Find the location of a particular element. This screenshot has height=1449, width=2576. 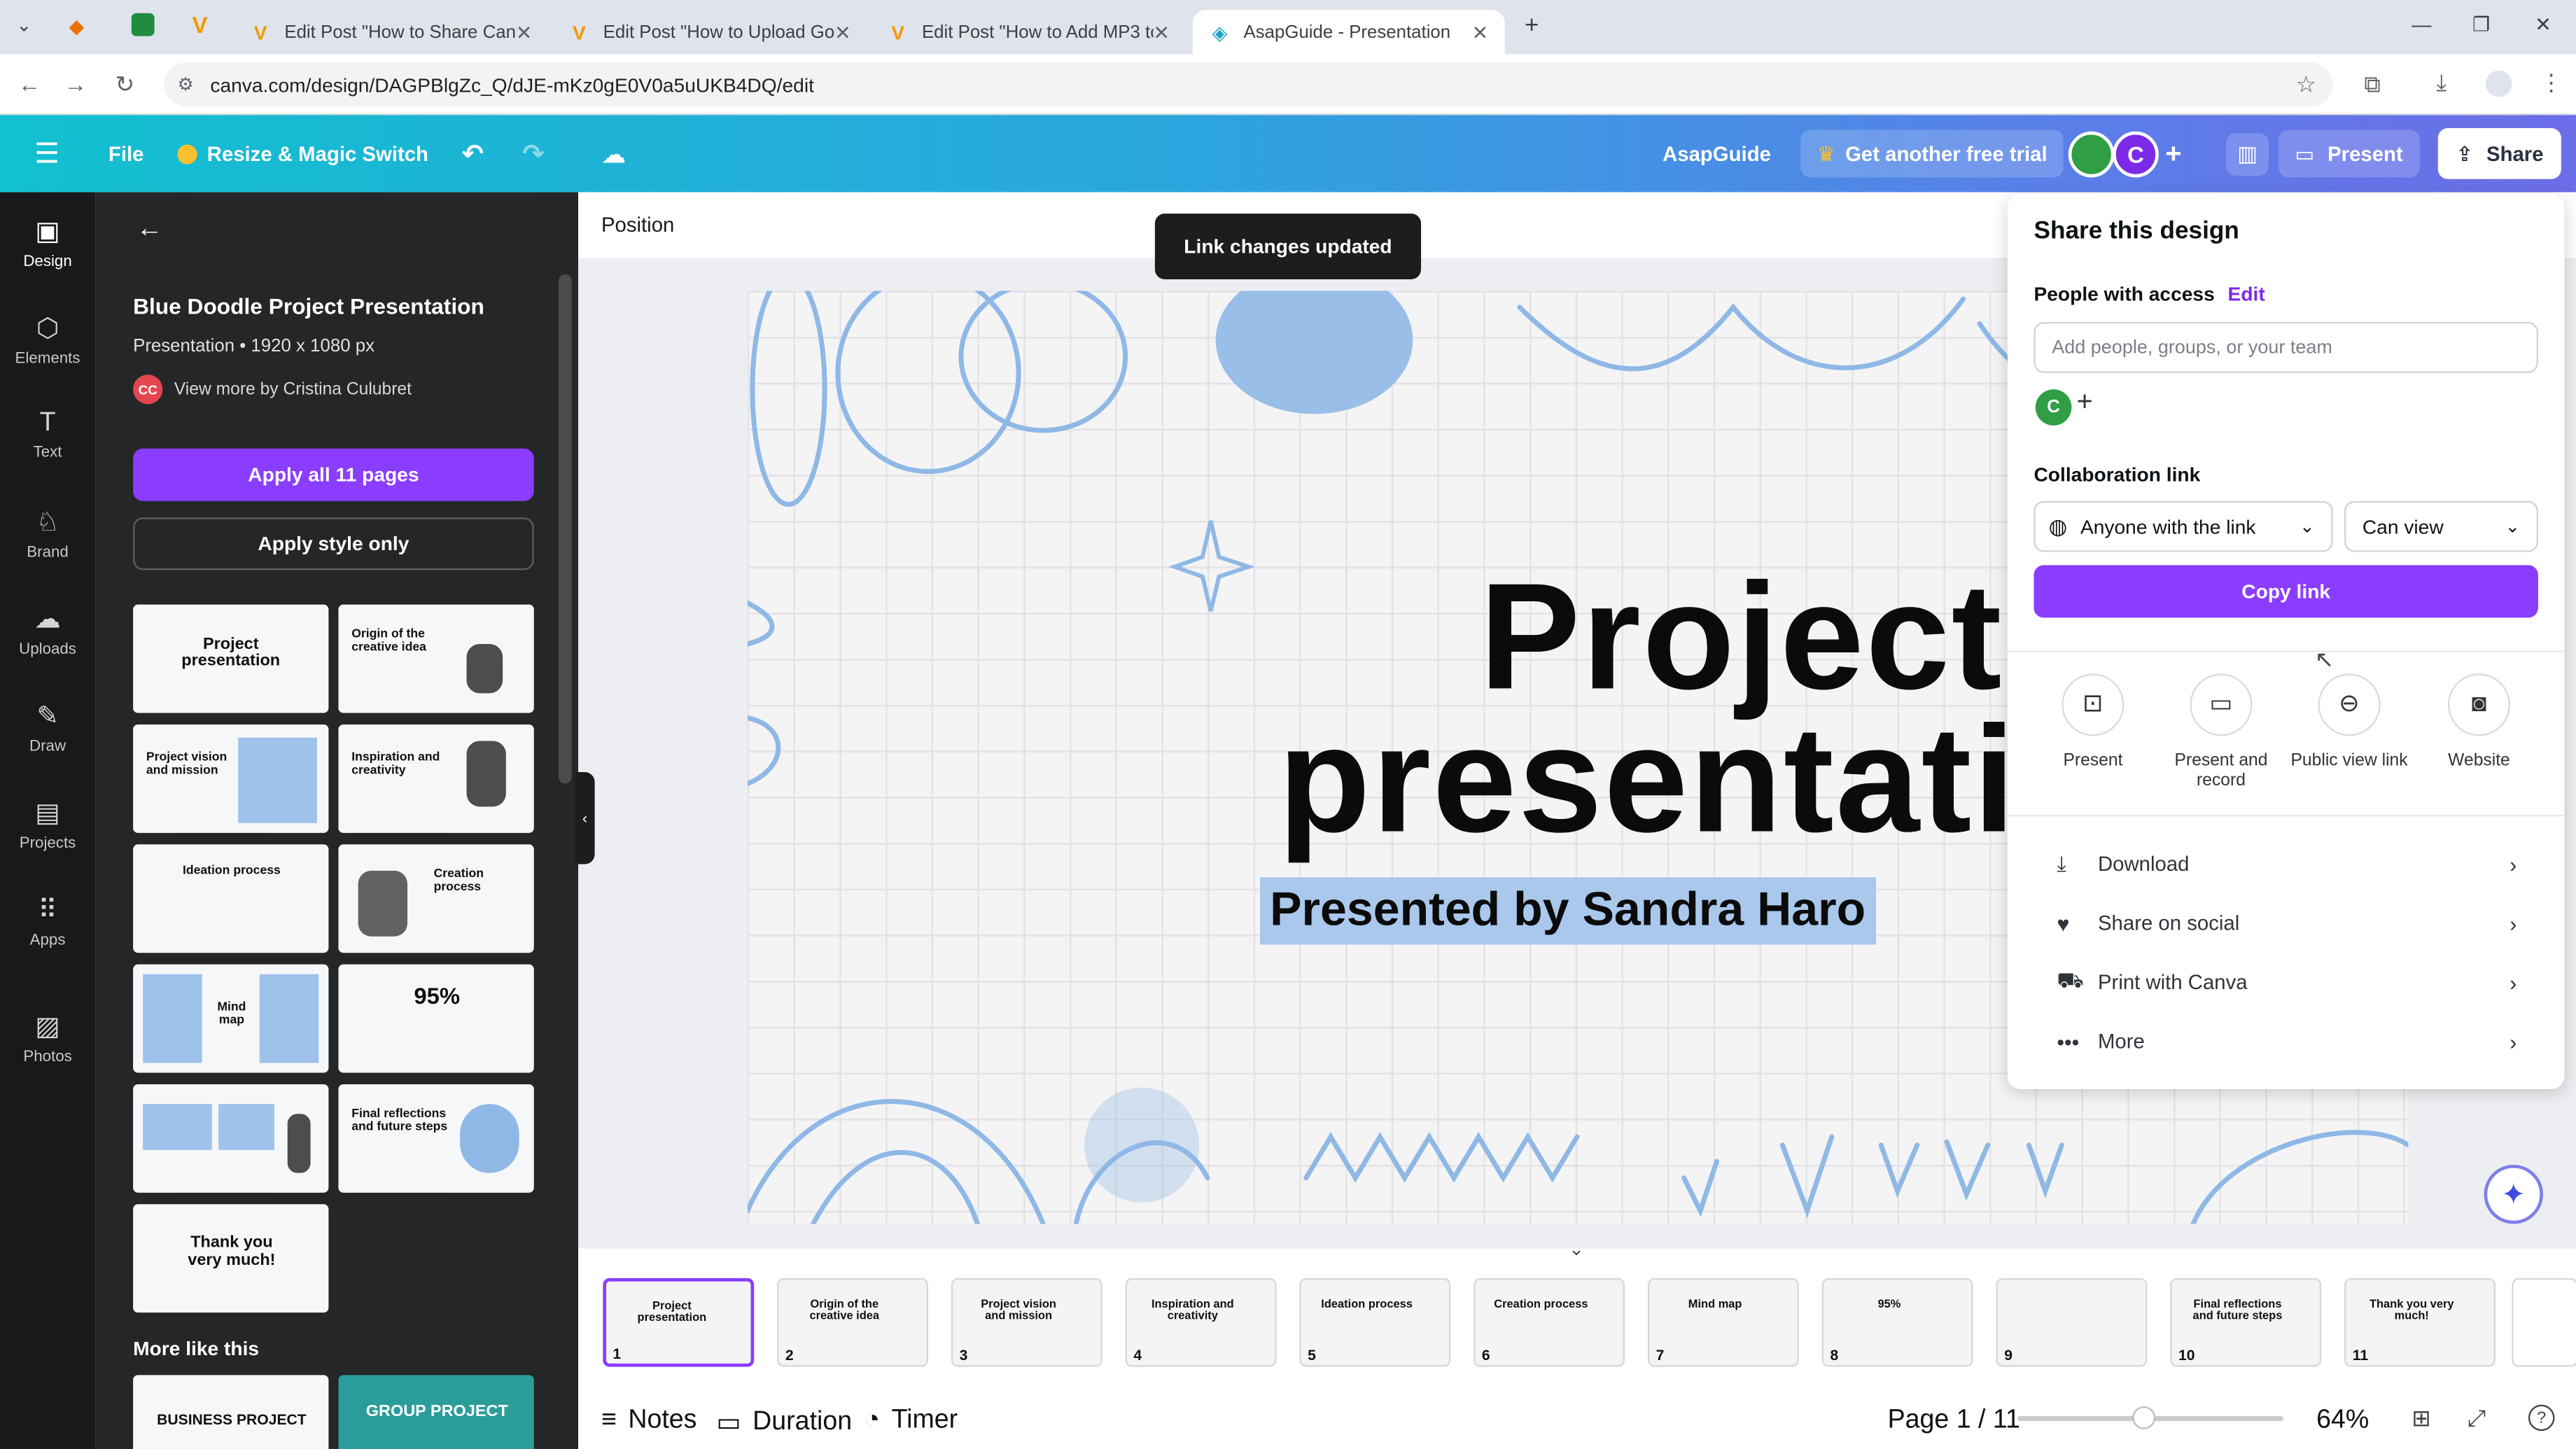

slide-subtitle: Presented by Sandra Haro is located at coordinates (1568, 911).